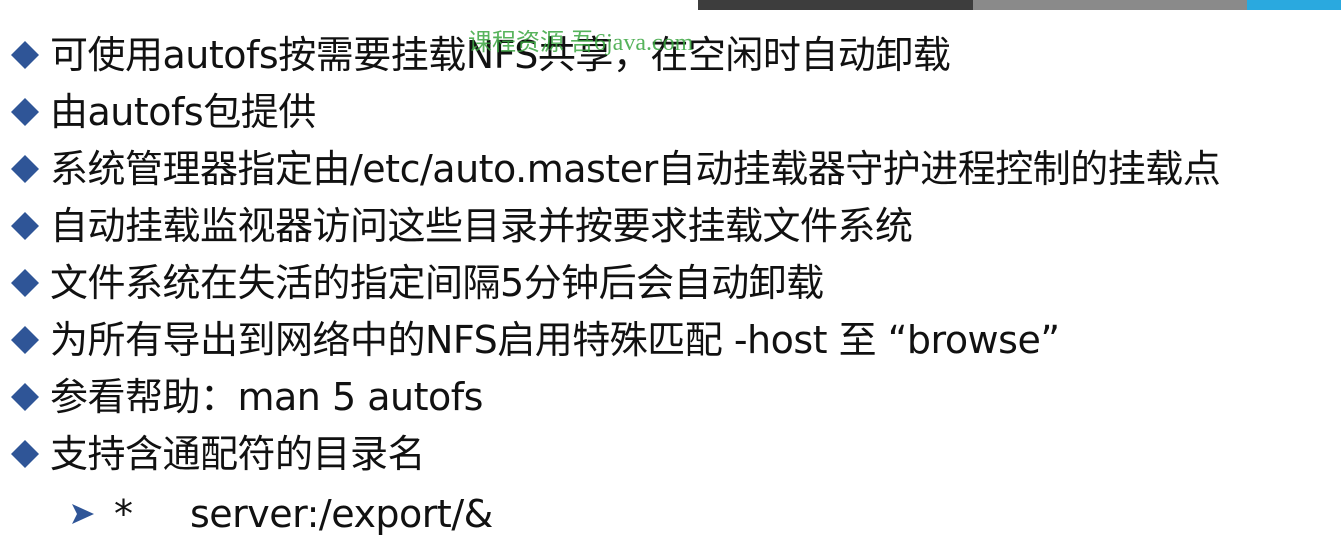 Image resolution: width=1341 pixels, height=546 pixels. I want to click on top-progress-strip, so click(670, 5).